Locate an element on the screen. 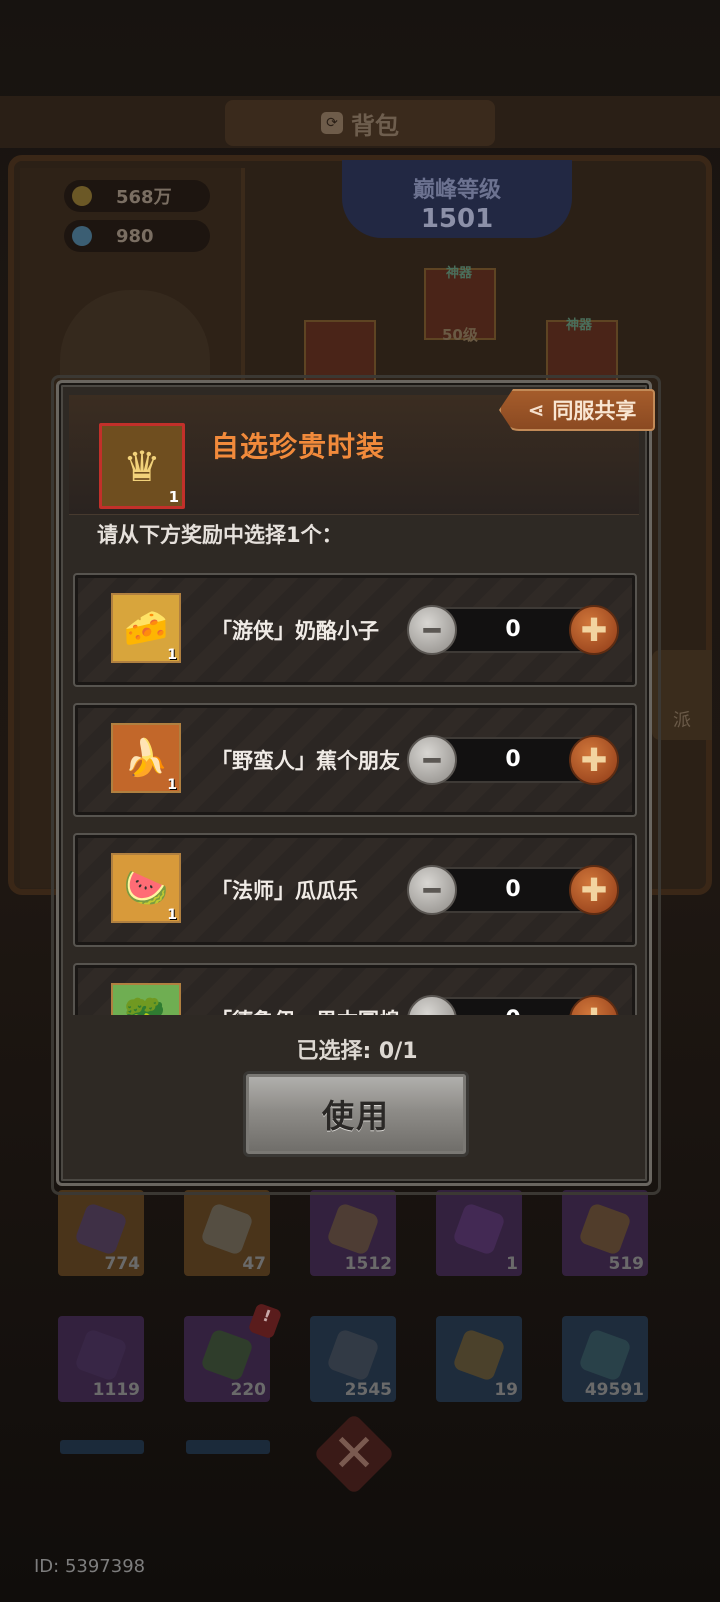  reward-name: 「德鲁伊」果本圆熄 is located at coordinates (305, 1010).